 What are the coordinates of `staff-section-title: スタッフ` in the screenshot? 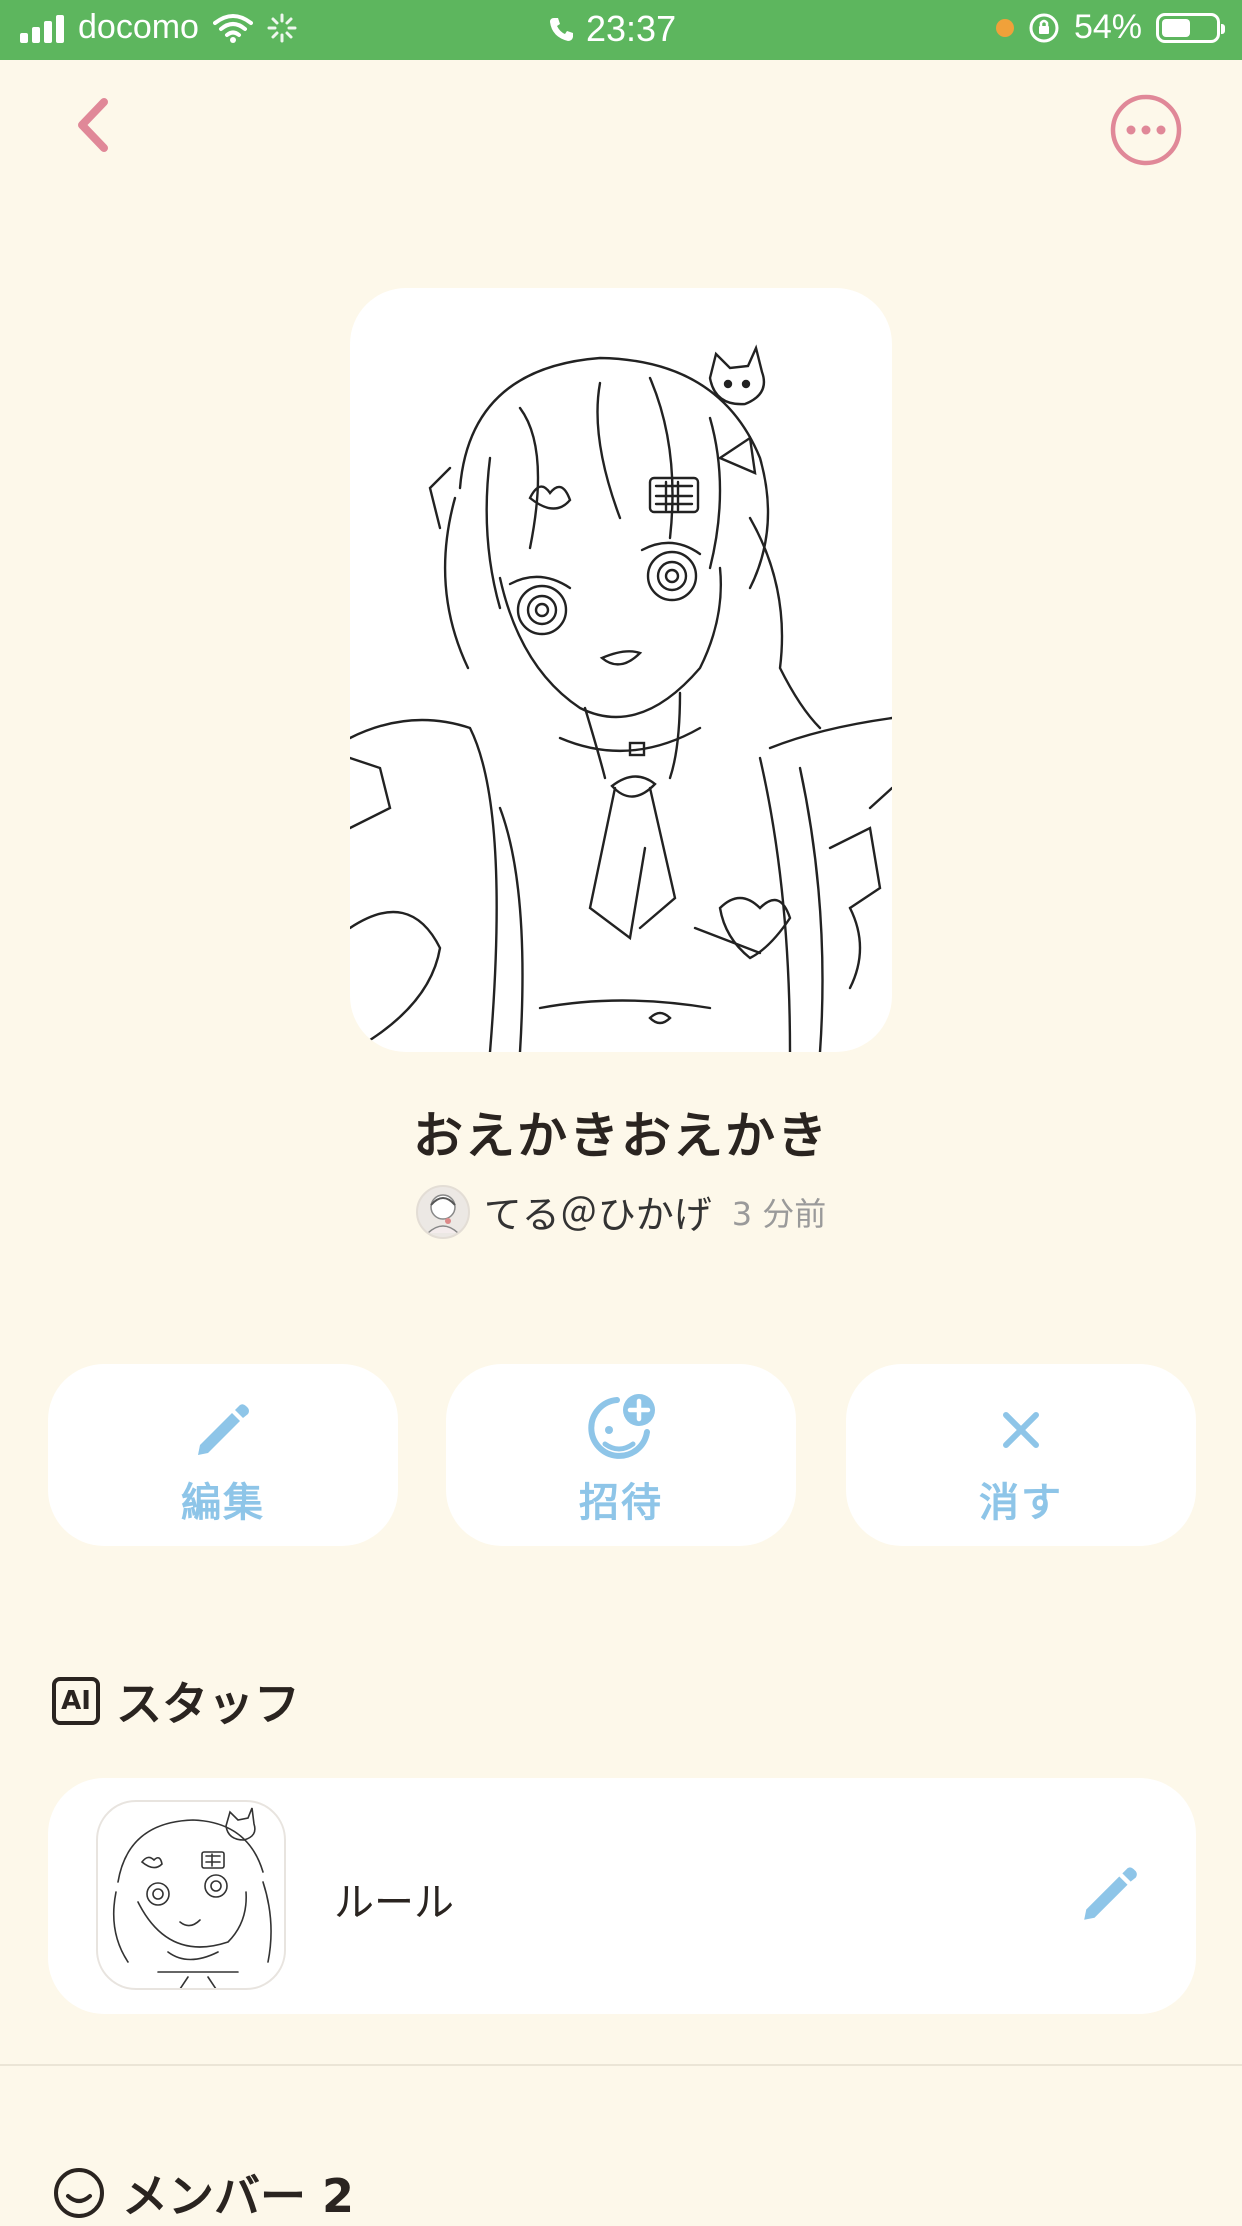 It's located at (208, 1704).